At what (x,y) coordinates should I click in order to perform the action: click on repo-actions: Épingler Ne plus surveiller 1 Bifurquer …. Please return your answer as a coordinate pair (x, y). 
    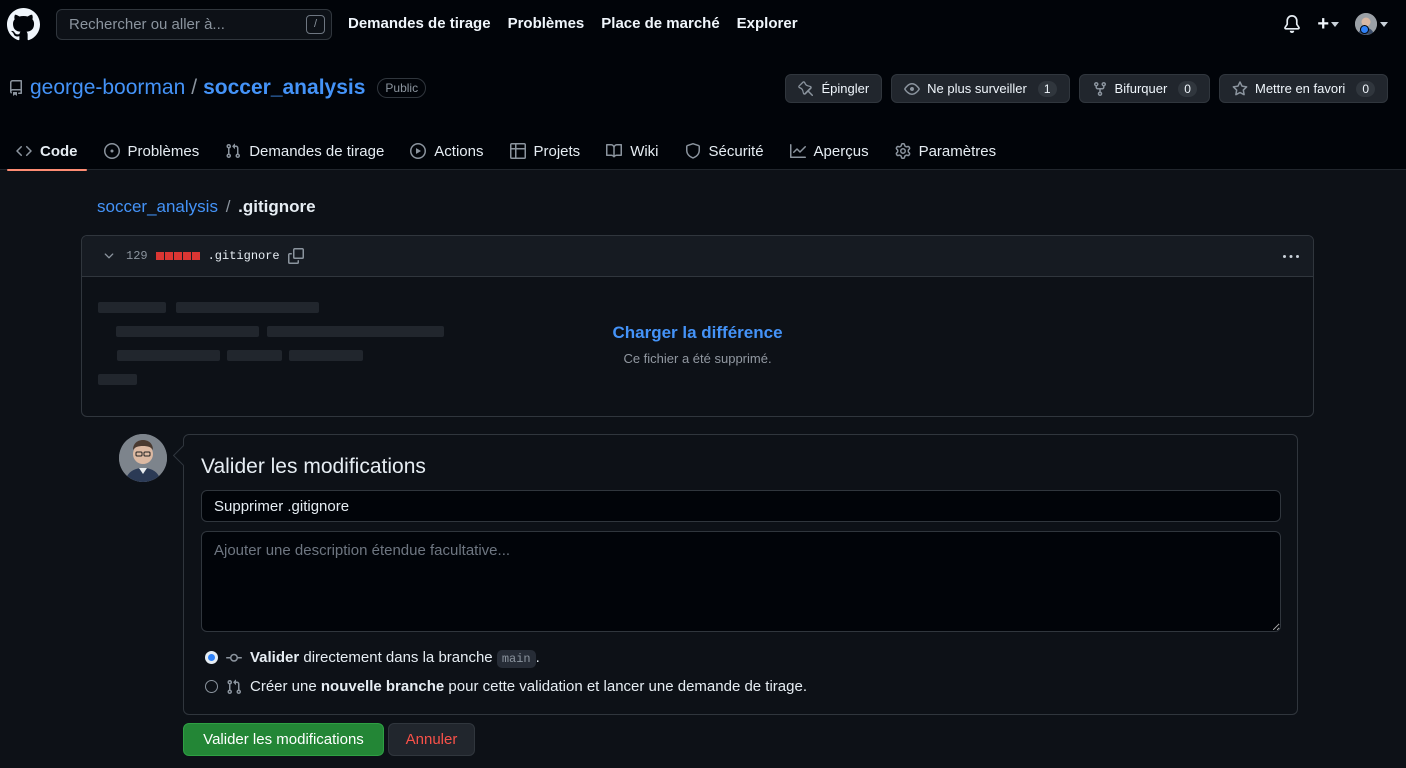
    Looking at the image, I should click on (1086, 88).